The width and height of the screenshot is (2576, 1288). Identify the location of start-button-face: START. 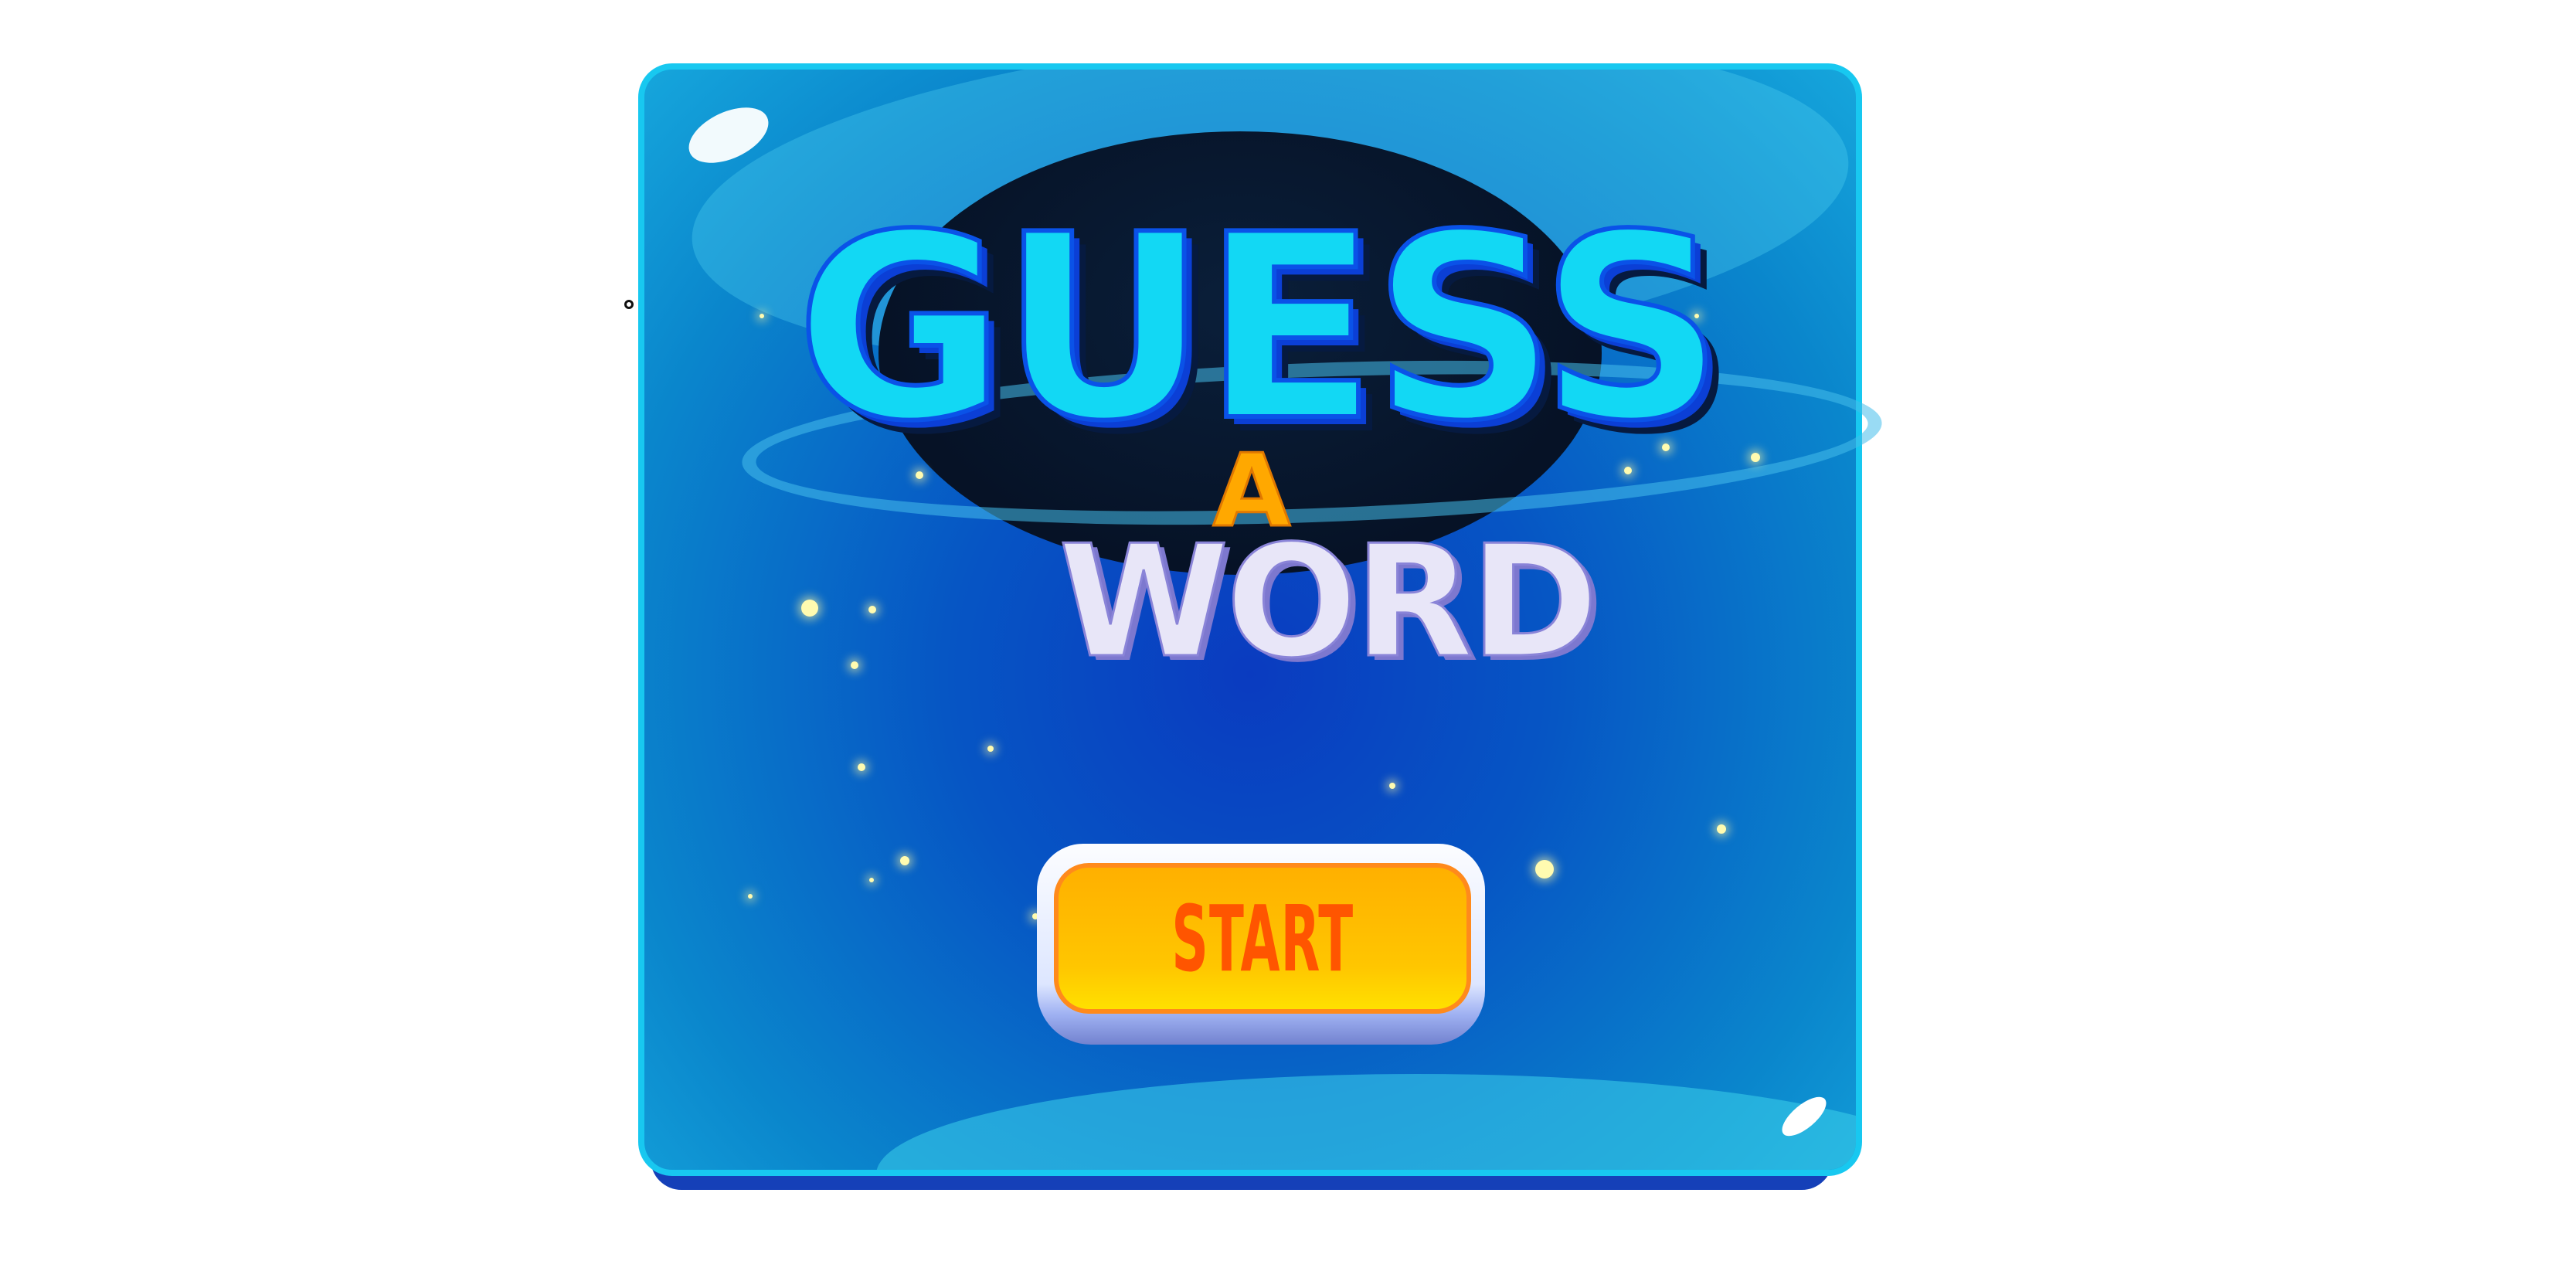
(1262, 938).